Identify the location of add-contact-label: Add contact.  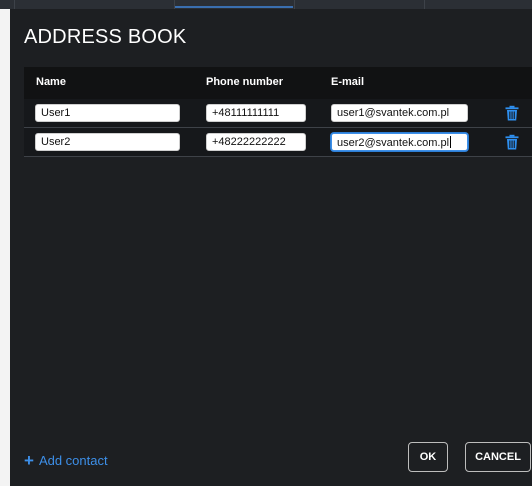
(73, 460).